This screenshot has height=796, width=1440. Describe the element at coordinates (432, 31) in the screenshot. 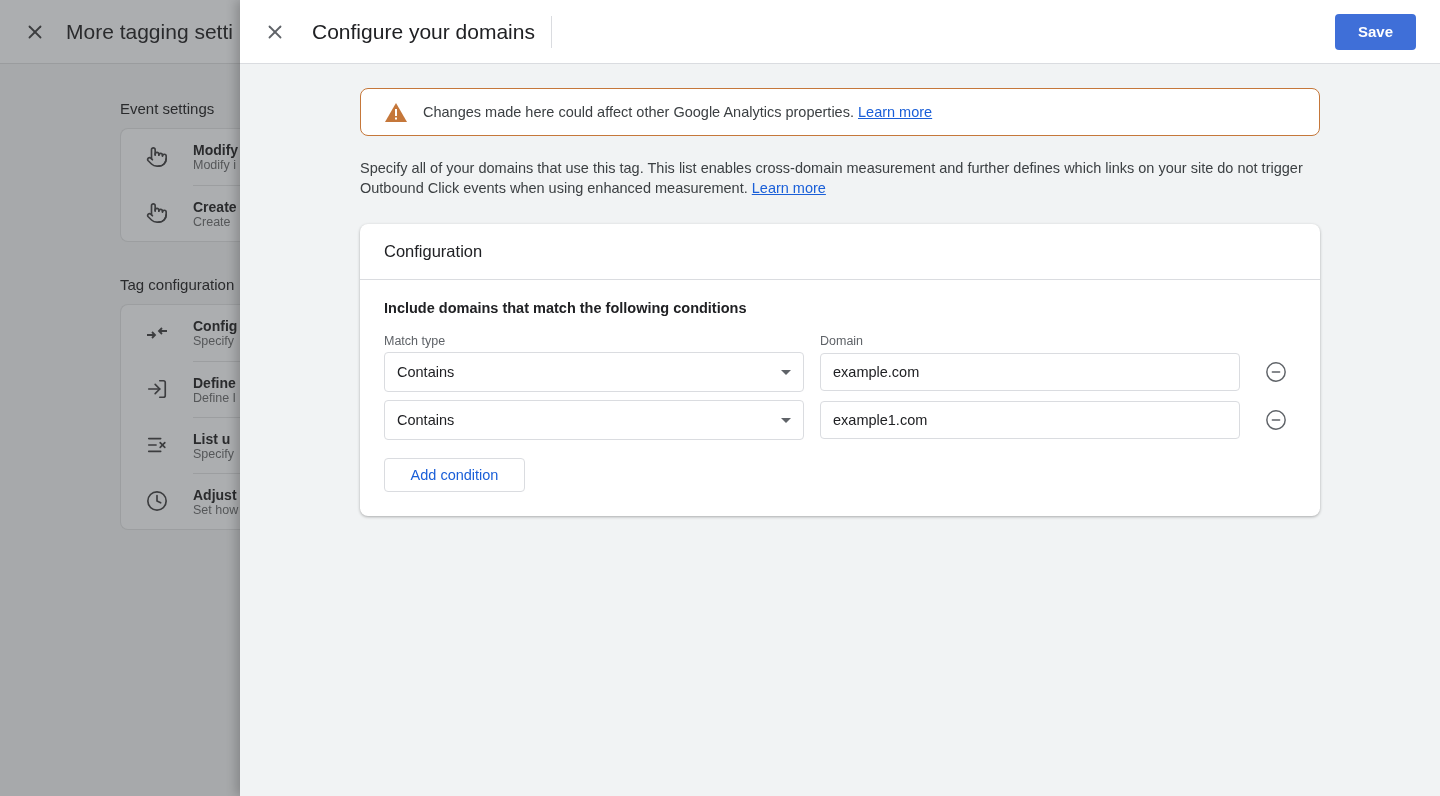

I see `dialog-title: Configure your domains` at that location.